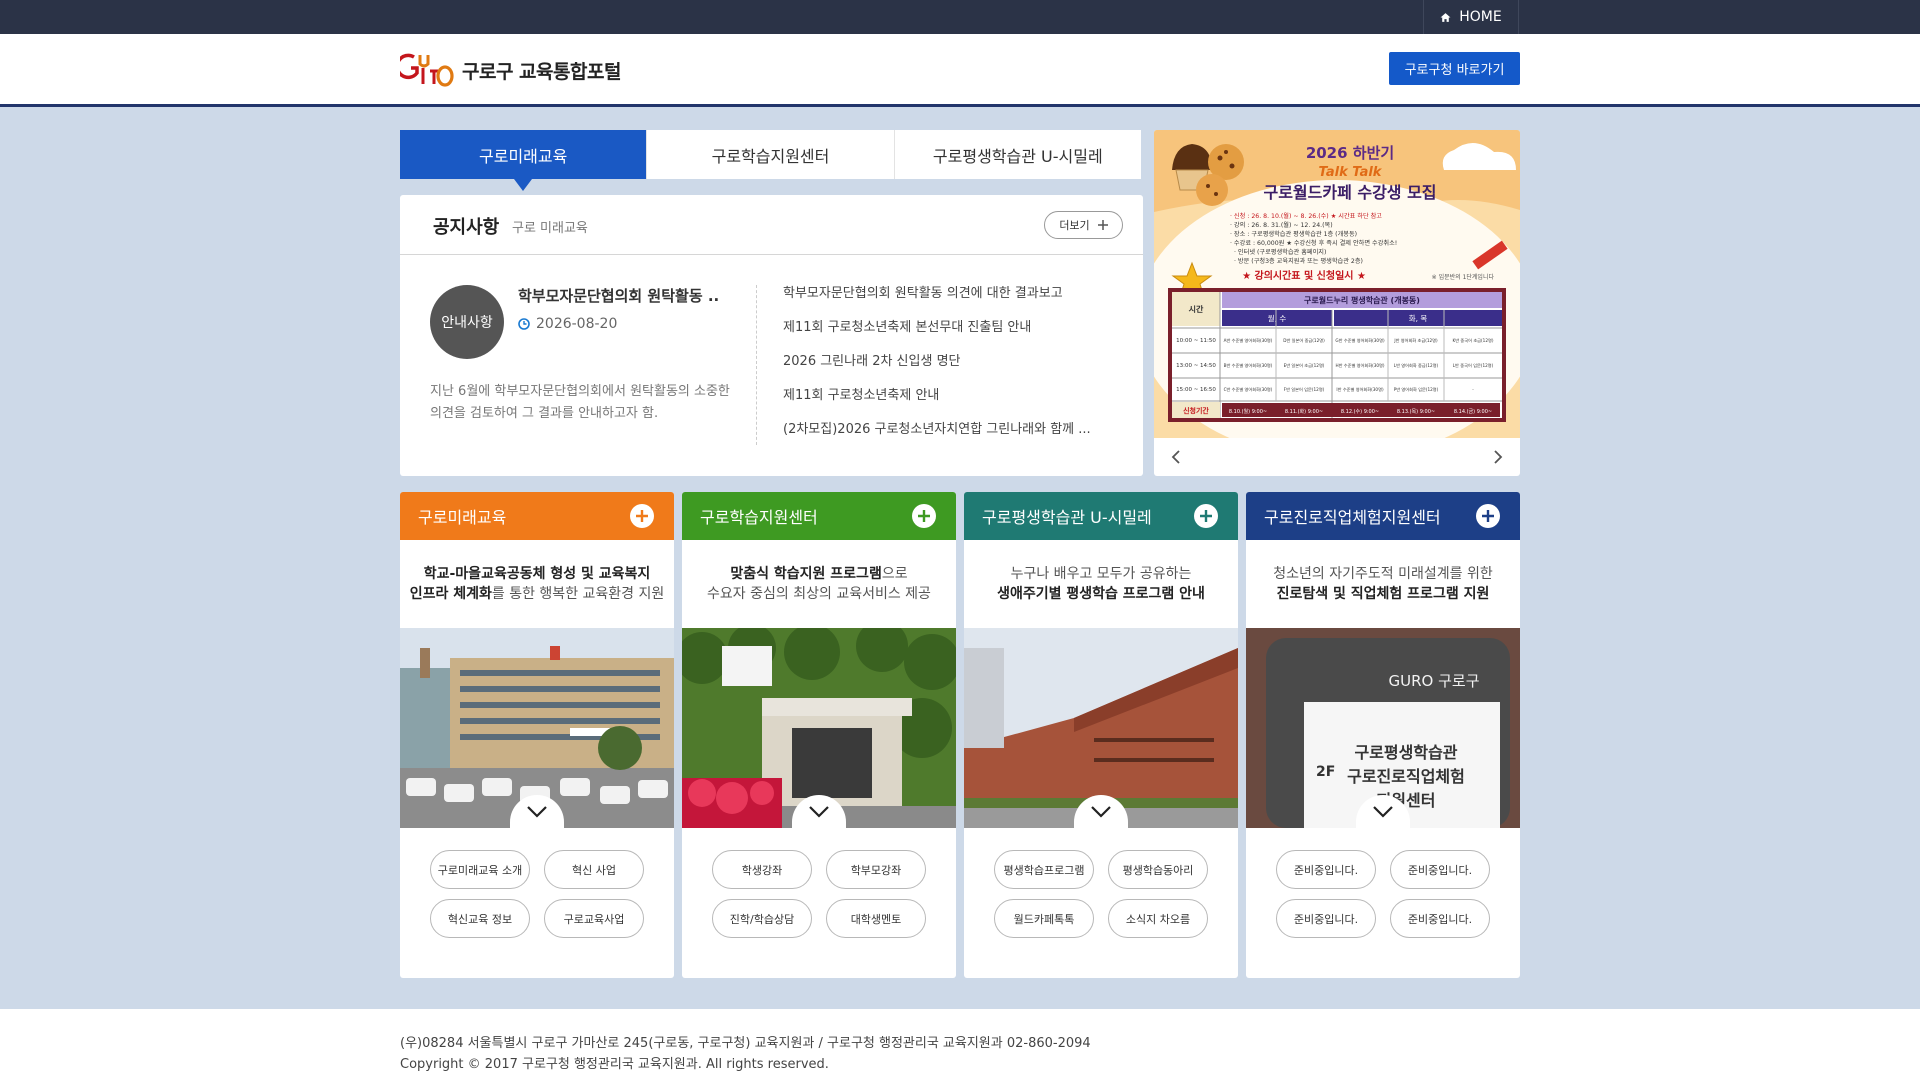 The height and width of the screenshot is (1080, 1920). I want to click on notice-list-item: 제11회 구로청소년축제 안내, so click(937, 400).